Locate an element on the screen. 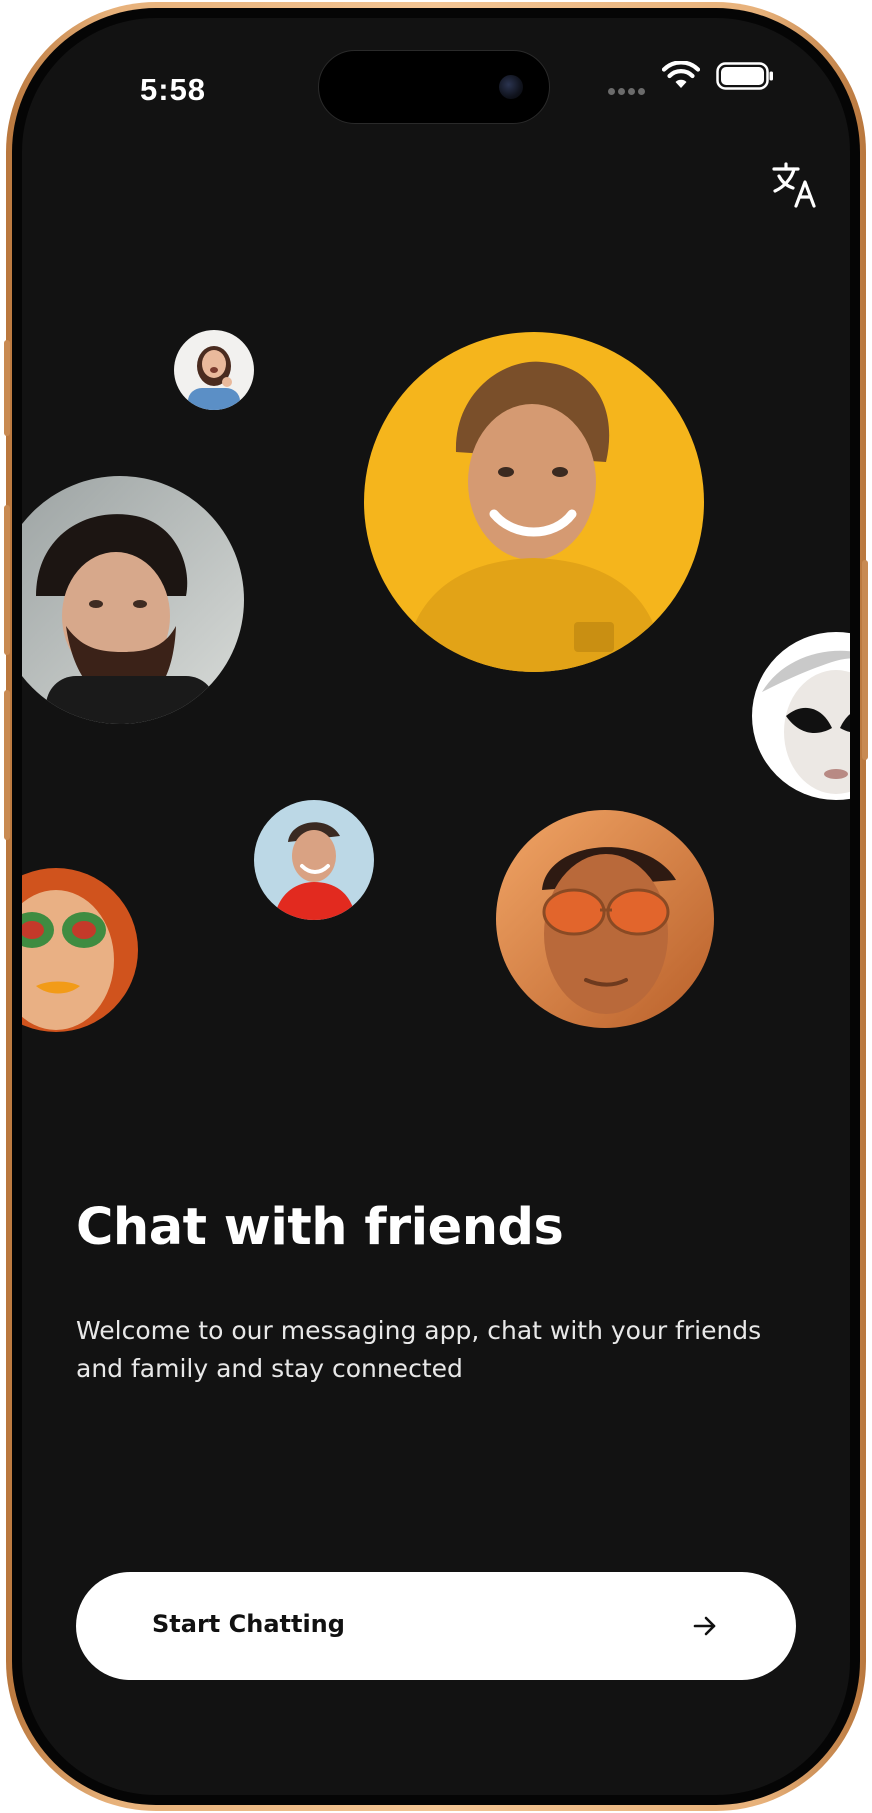  arrow-right-icon is located at coordinates (704, 1626).